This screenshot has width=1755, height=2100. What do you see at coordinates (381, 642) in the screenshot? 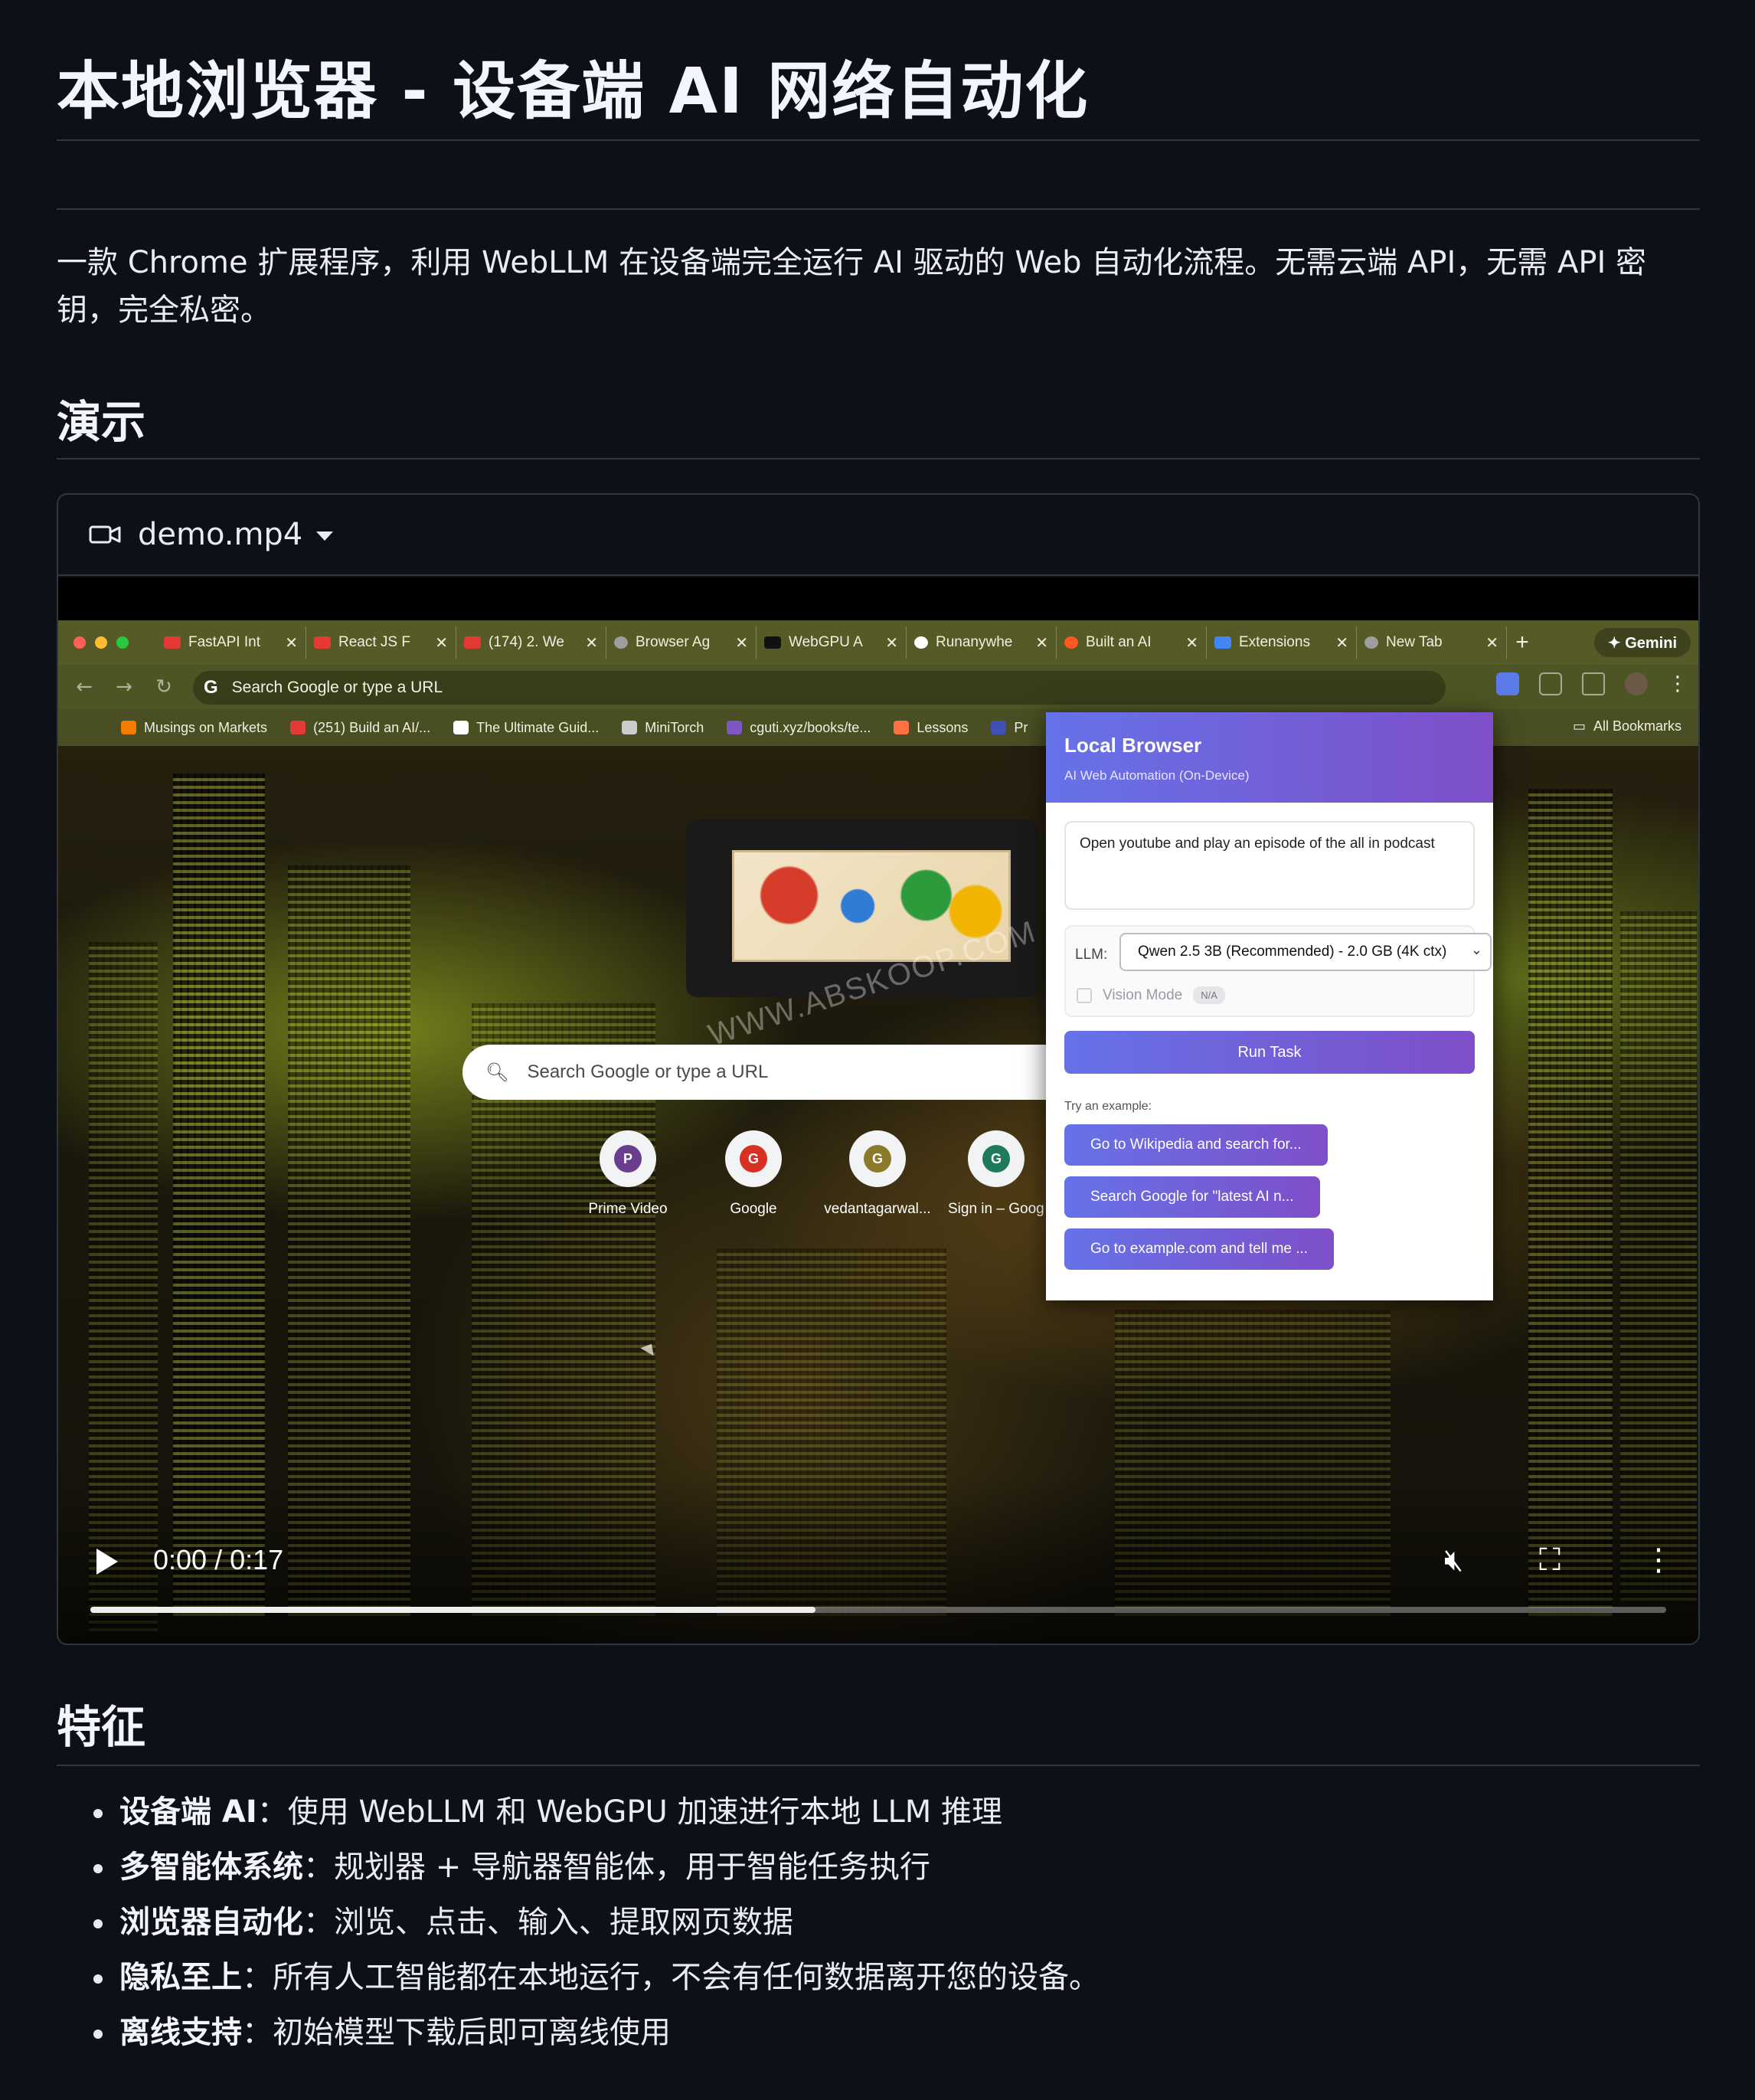
I see `browser-tab: React JS F ✕` at bounding box center [381, 642].